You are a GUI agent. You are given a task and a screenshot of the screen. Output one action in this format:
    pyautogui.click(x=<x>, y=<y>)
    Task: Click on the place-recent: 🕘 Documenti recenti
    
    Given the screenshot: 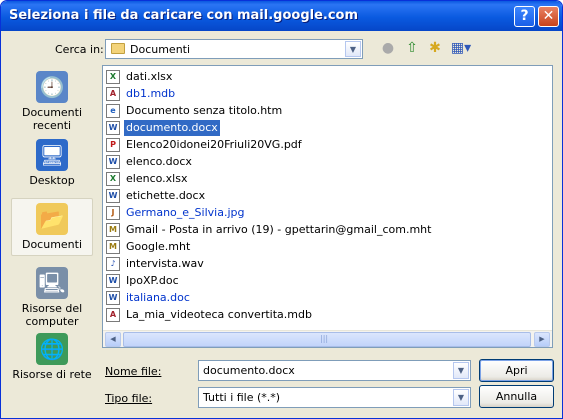 What is the action you would take?
    pyautogui.click(x=52, y=99)
    